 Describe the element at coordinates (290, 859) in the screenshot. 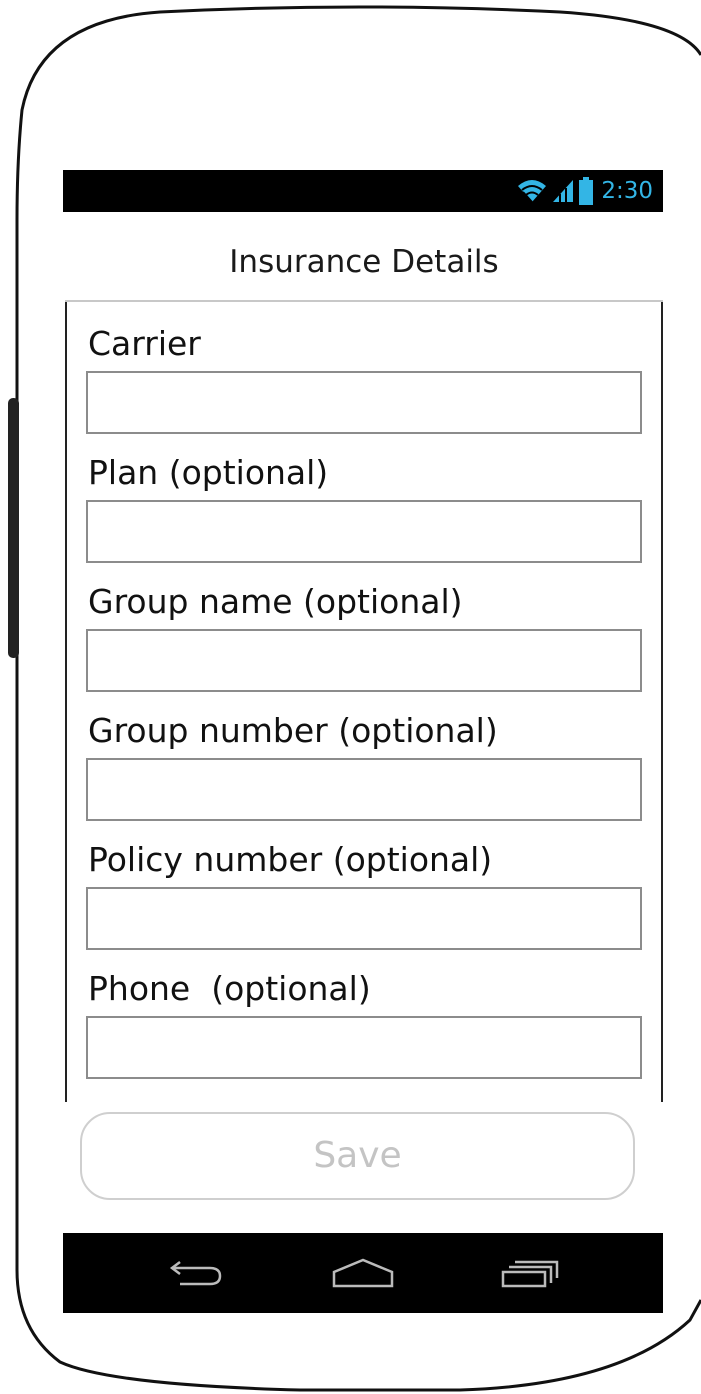

I see `policy-number-label: Policy number (optional)` at that location.